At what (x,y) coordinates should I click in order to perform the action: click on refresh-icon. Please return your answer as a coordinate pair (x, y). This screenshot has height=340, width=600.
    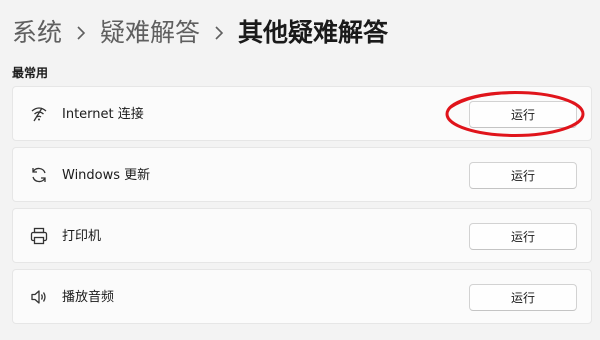
    Looking at the image, I should click on (39, 175).